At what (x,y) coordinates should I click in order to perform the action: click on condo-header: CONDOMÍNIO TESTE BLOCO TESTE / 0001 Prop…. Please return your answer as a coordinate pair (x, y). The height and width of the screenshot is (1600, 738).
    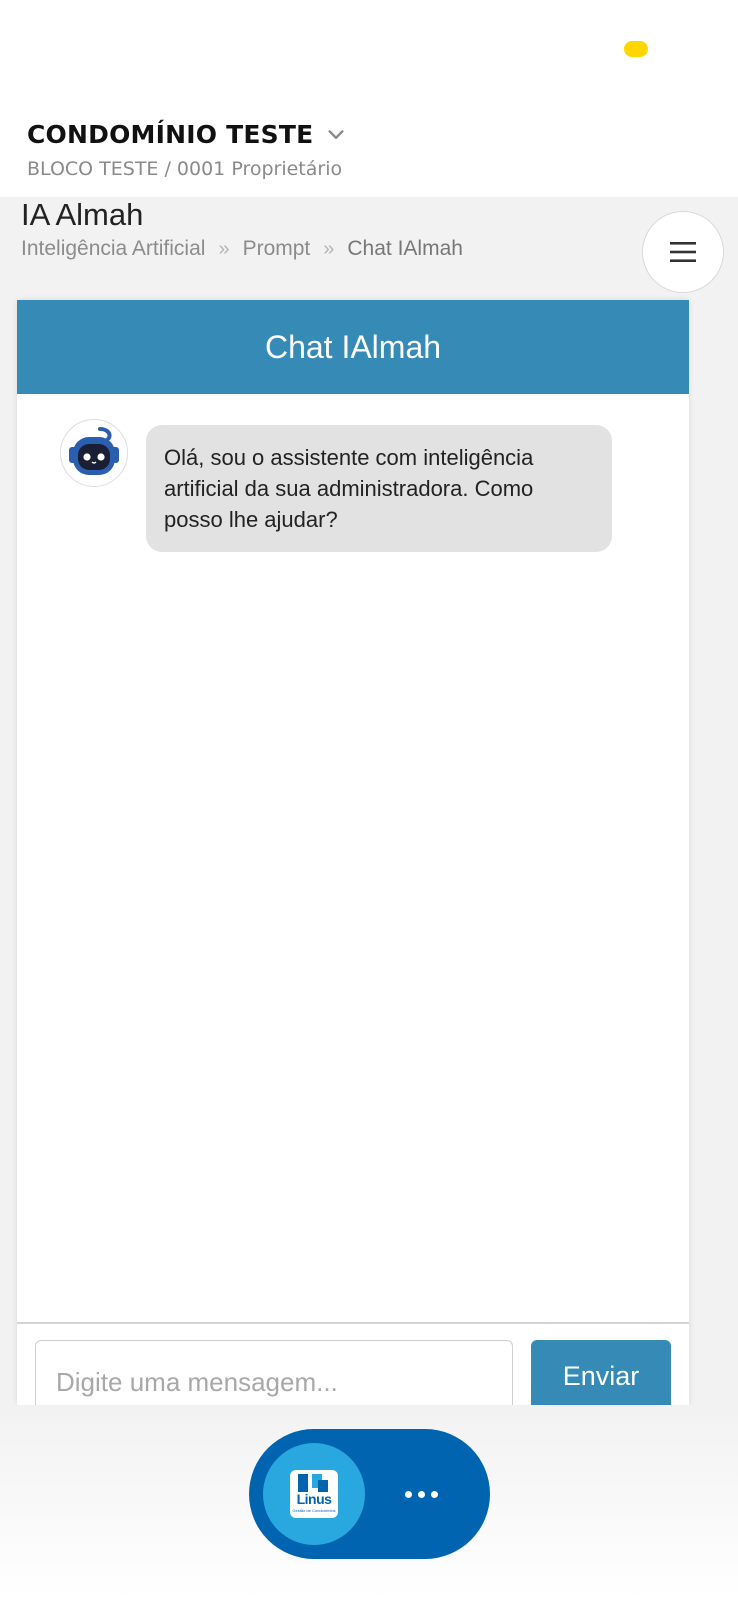
    Looking at the image, I should click on (369, 148).